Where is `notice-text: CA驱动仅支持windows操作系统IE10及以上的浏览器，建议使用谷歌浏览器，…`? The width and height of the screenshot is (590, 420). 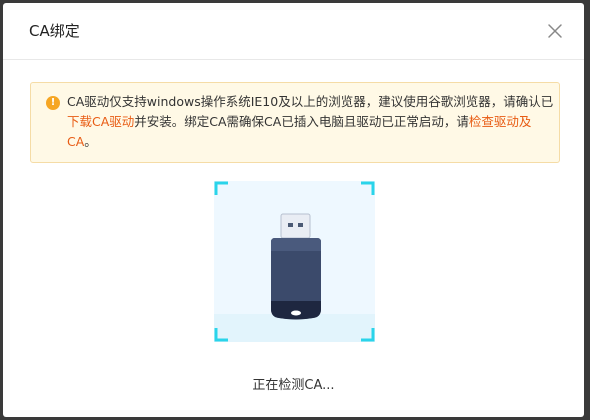 notice-text: CA驱动仅支持windows操作系统IE10及以上的浏览器，建议使用谷歌浏览器，… is located at coordinates (312, 122).